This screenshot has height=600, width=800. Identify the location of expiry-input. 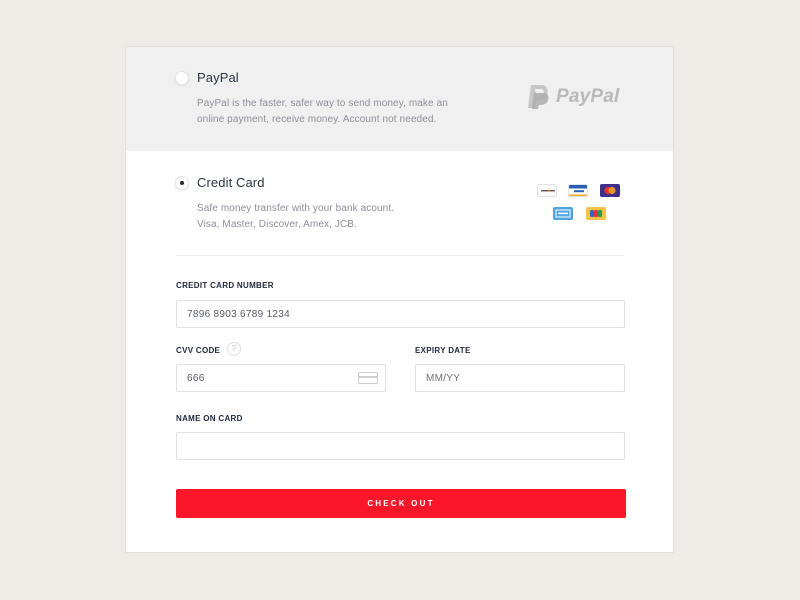
(520, 378).